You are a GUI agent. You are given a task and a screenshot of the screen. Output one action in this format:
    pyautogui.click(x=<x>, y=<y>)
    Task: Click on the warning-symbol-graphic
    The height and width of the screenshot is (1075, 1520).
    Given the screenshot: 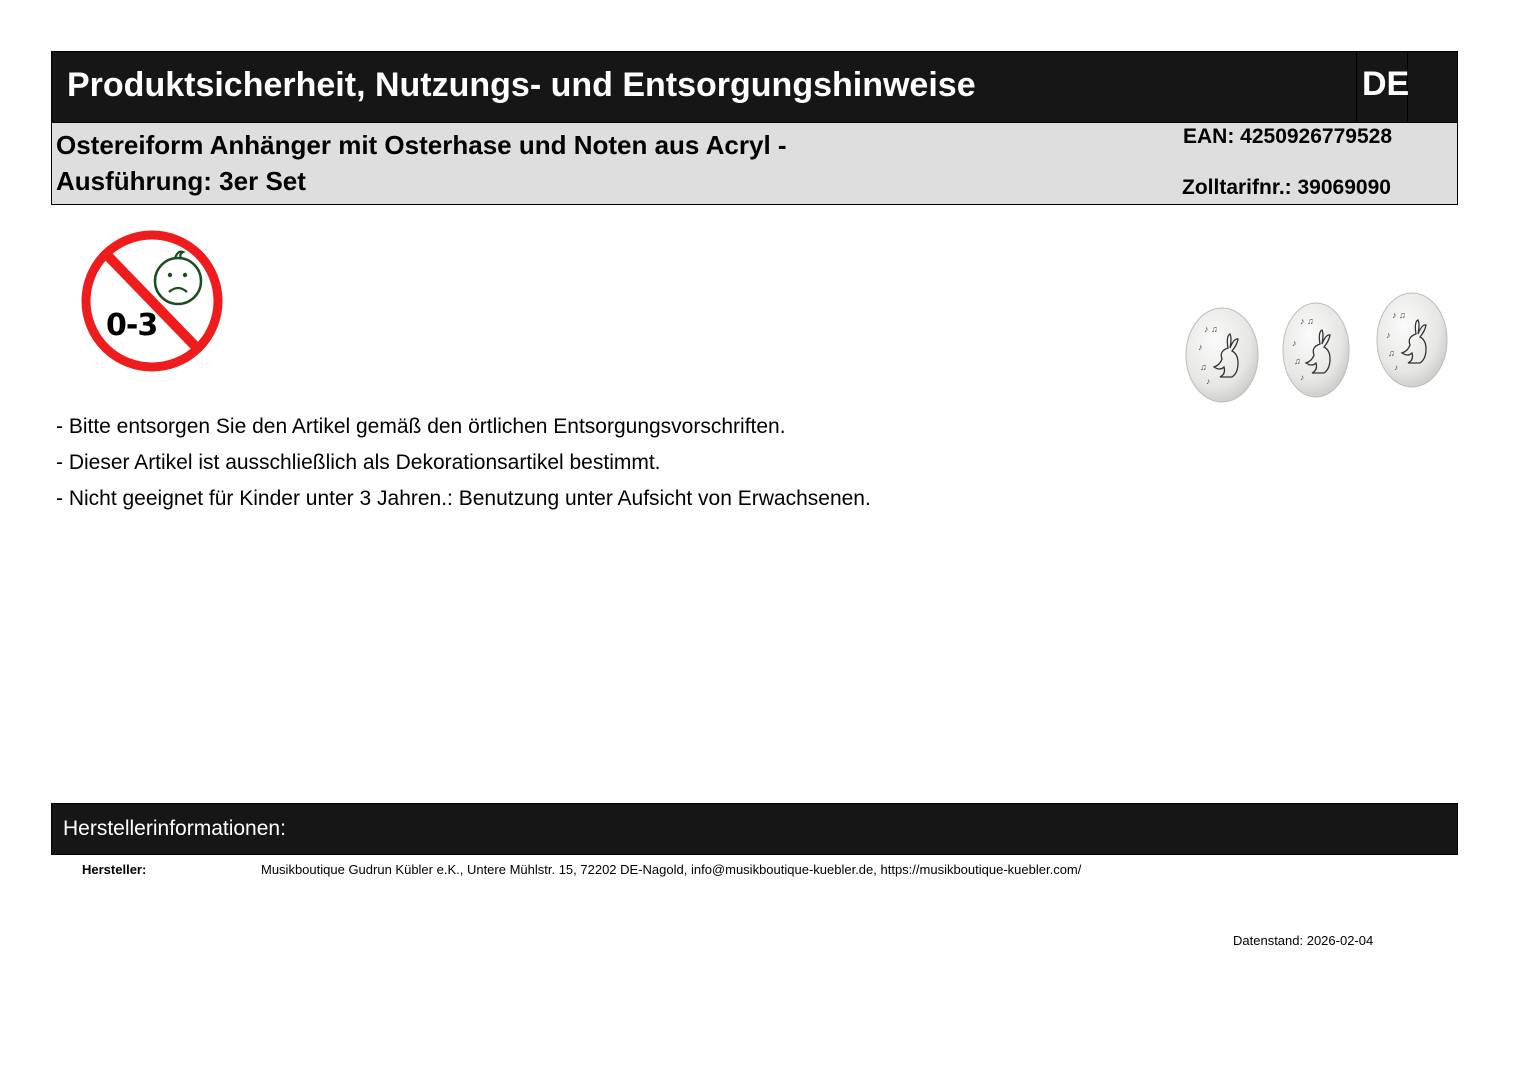 What is the action you would take?
    pyautogui.click(x=152, y=301)
    